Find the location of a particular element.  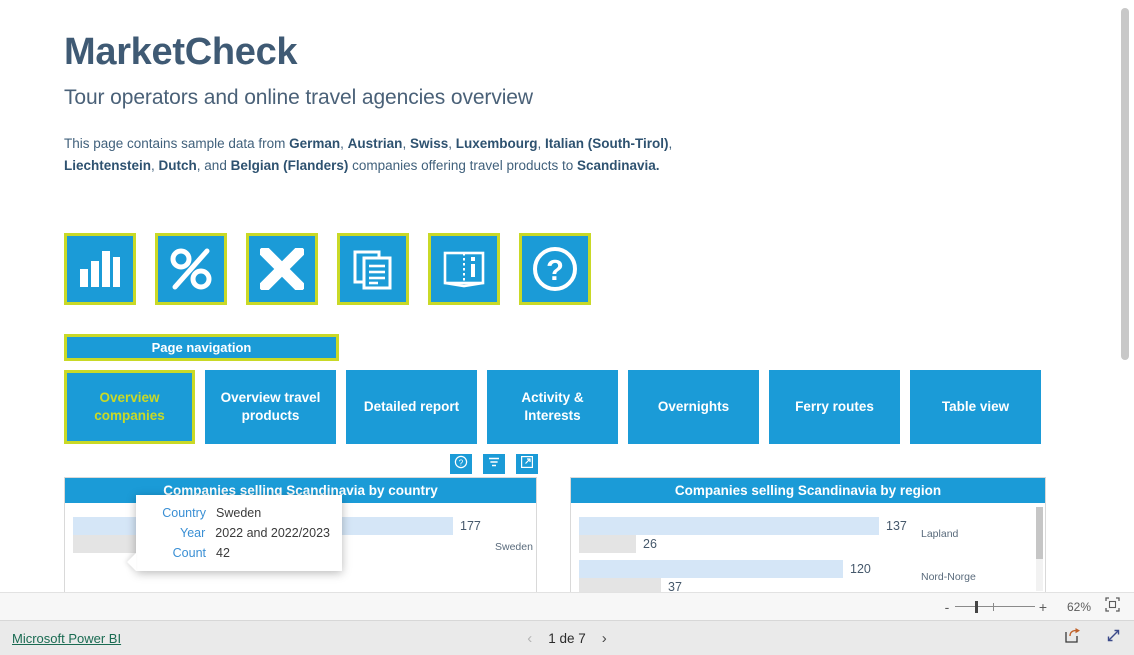

icon-tile-close is located at coordinates (282, 269).